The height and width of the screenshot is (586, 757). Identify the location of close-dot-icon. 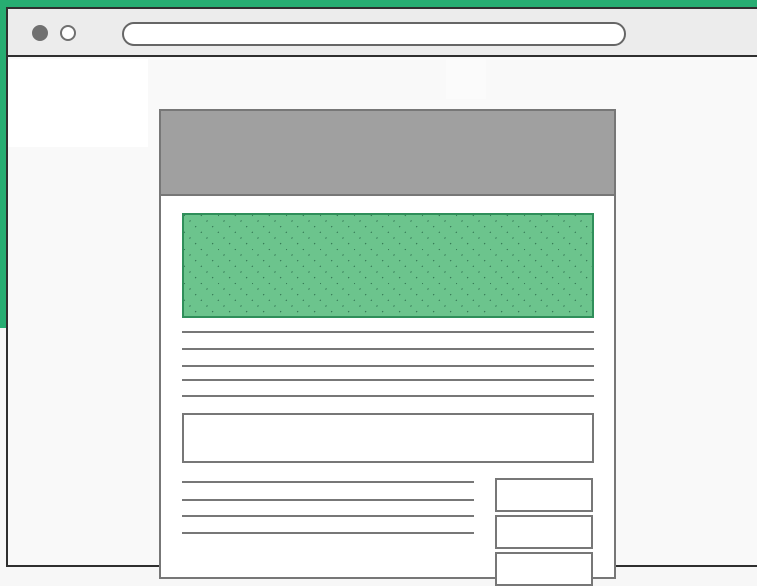
(40, 33).